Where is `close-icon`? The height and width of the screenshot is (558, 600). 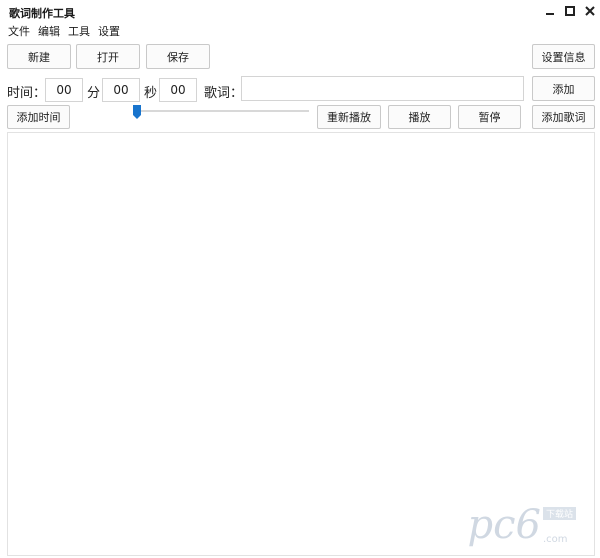 close-icon is located at coordinates (590, 11).